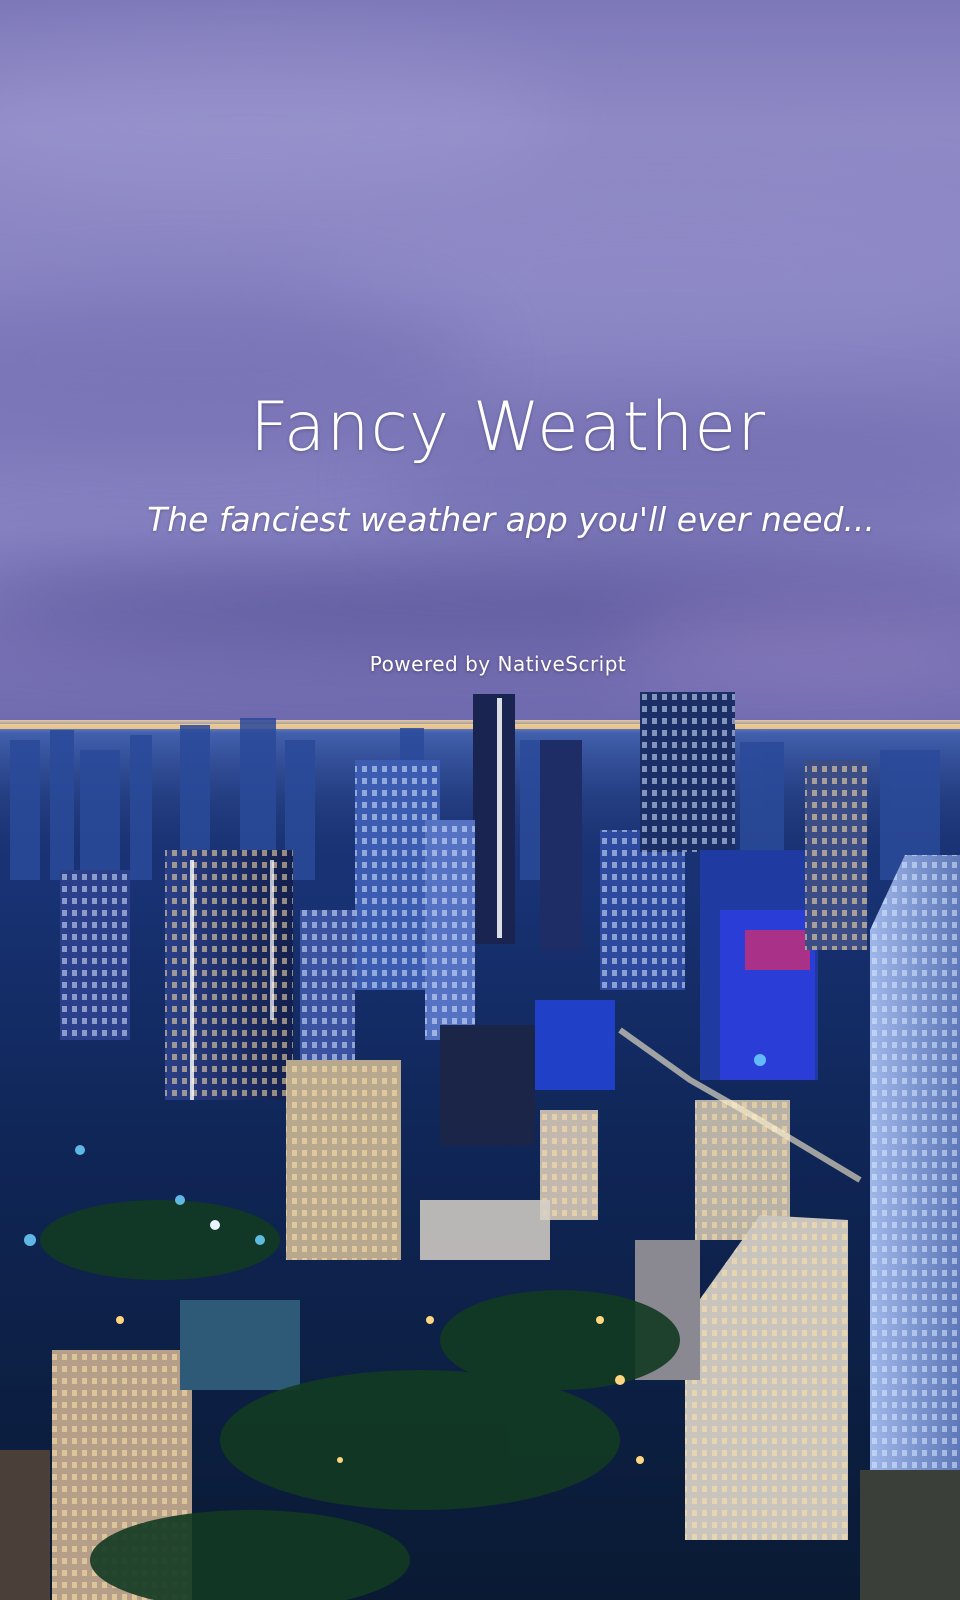 The image size is (960, 1600). Describe the element at coordinates (498, 664) in the screenshot. I see `powered-by-label: Powered by NativeScript` at that location.